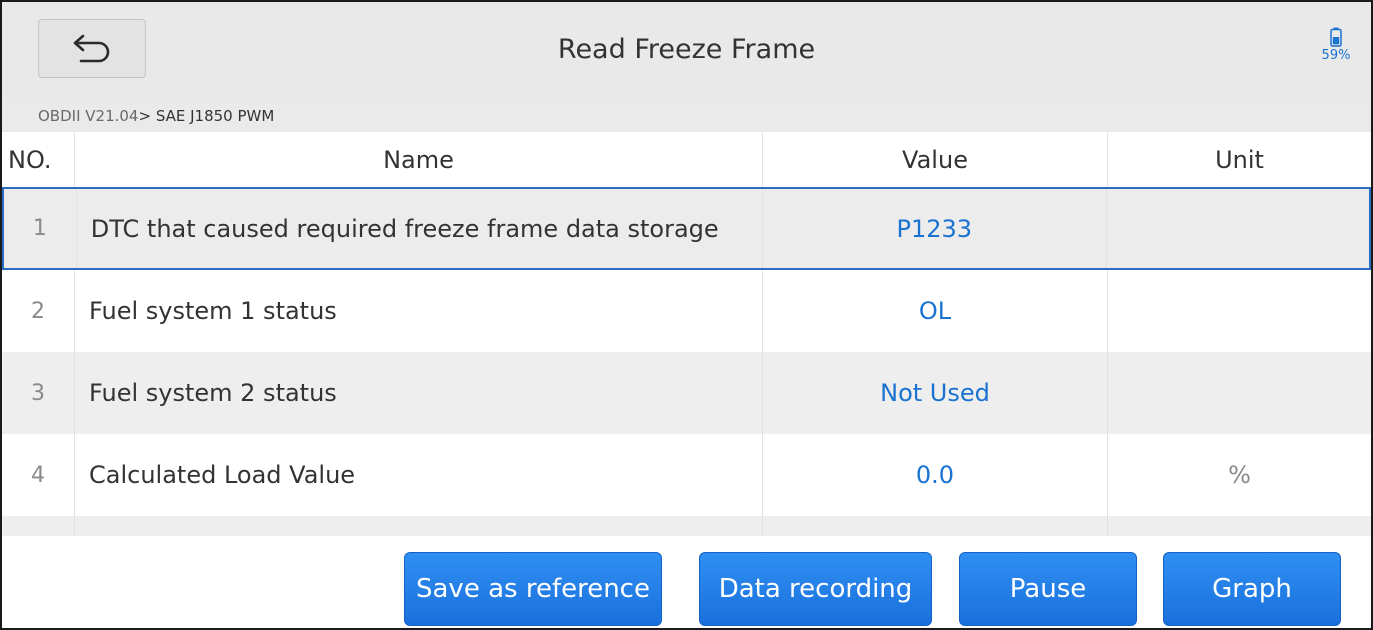 The image size is (1373, 630). I want to click on row-name: Calculated Load Value, so click(419, 475).